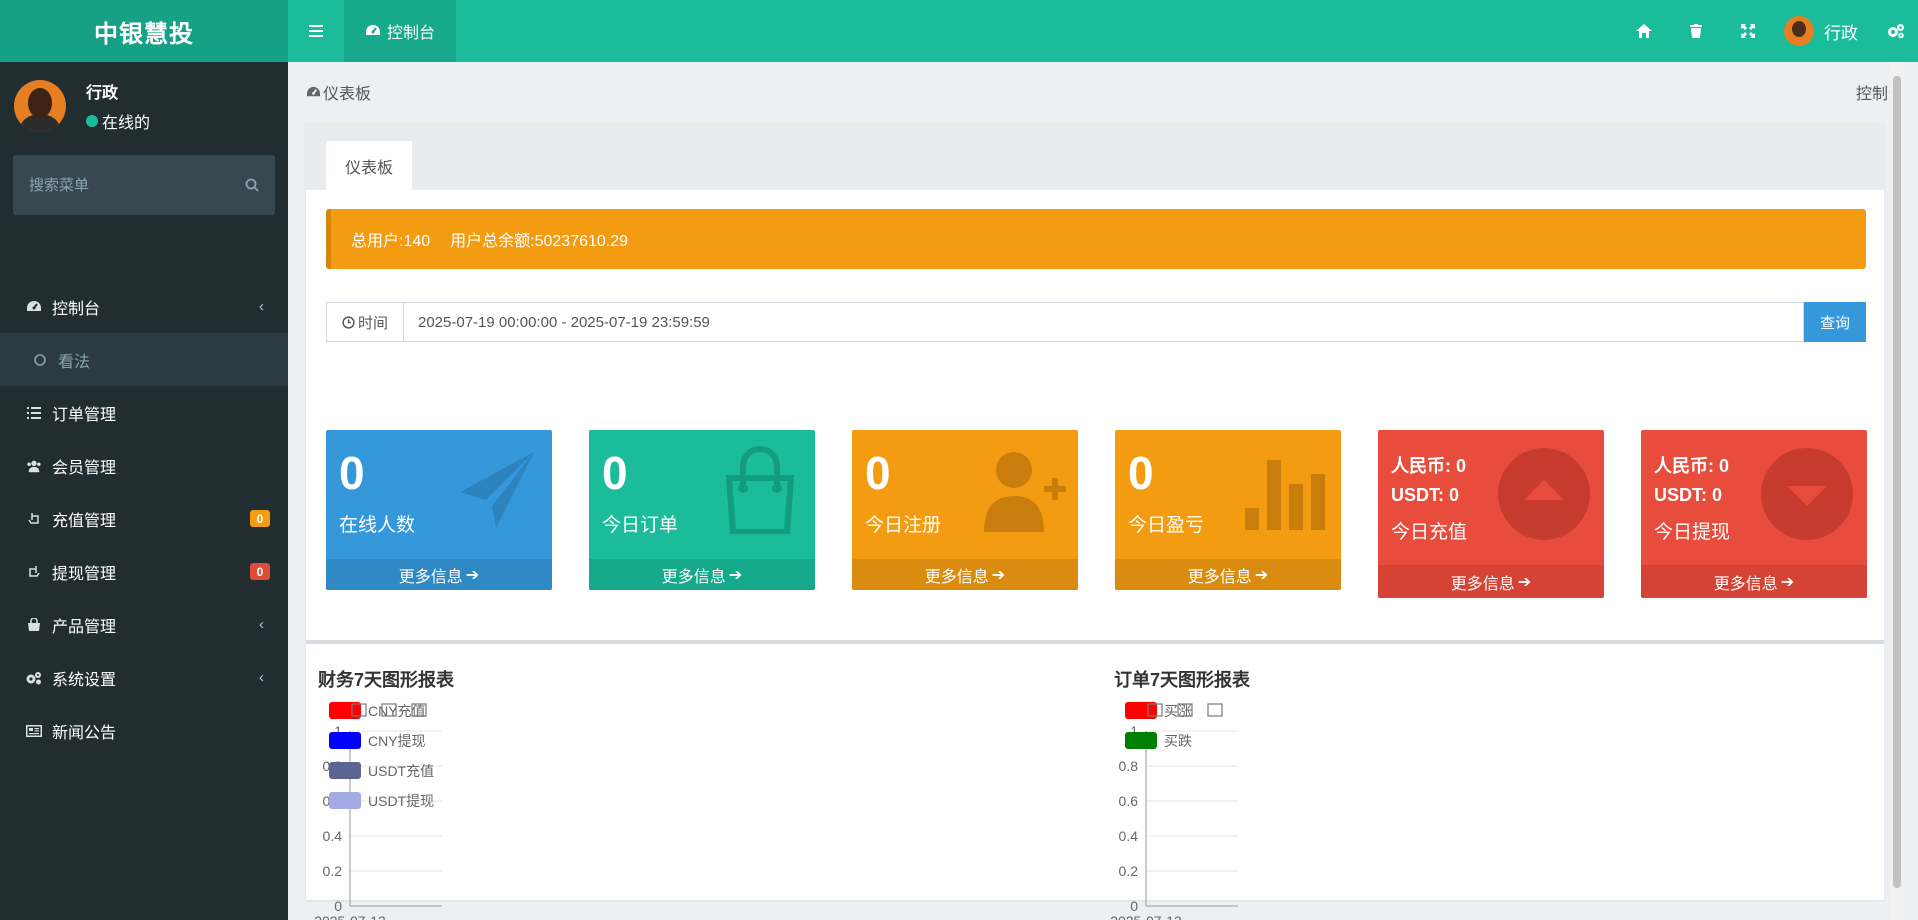 The width and height of the screenshot is (1918, 920). What do you see at coordinates (144, 465) in the screenshot?
I see `sidebar-item-members: 会员管理` at bounding box center [144, 465].